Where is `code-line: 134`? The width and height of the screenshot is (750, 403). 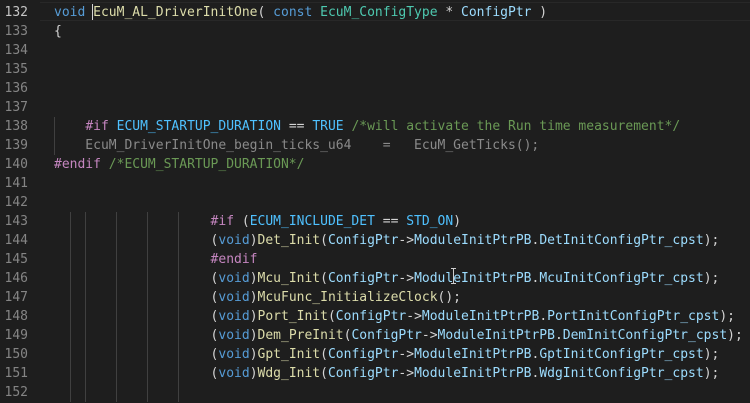 code-line: 134 is located at coordinates (375, 50).